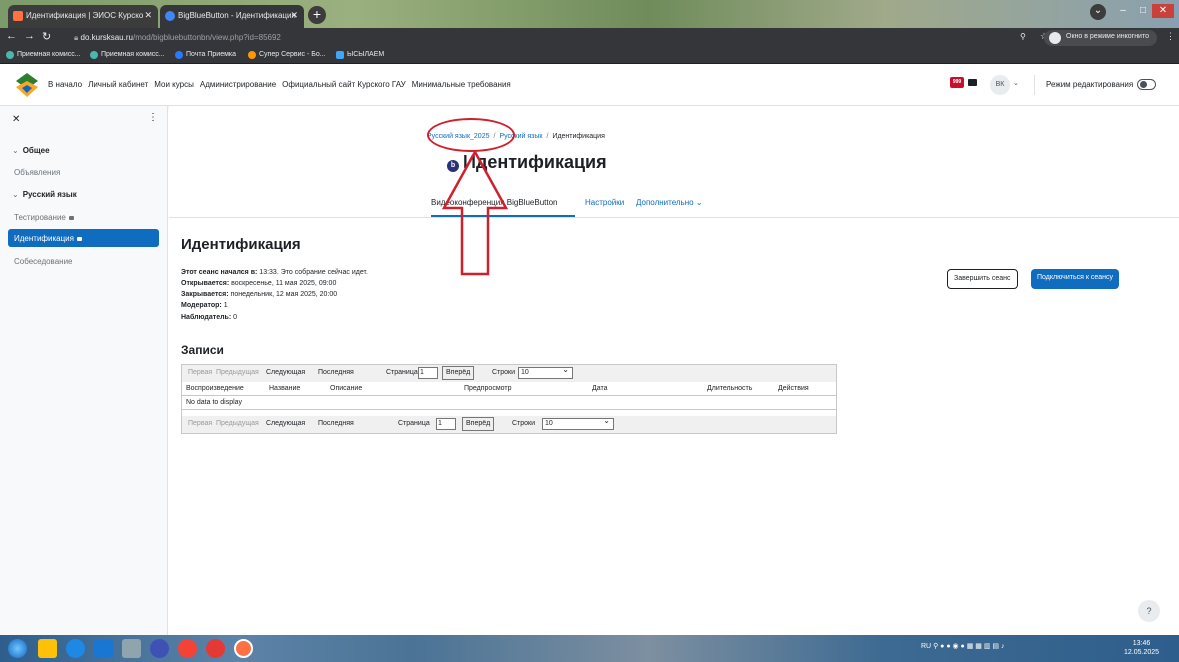  Describe the element at coordinates (982, 279) in the screenshot. I see `end-session-button: Завершить сеанс` at that location.